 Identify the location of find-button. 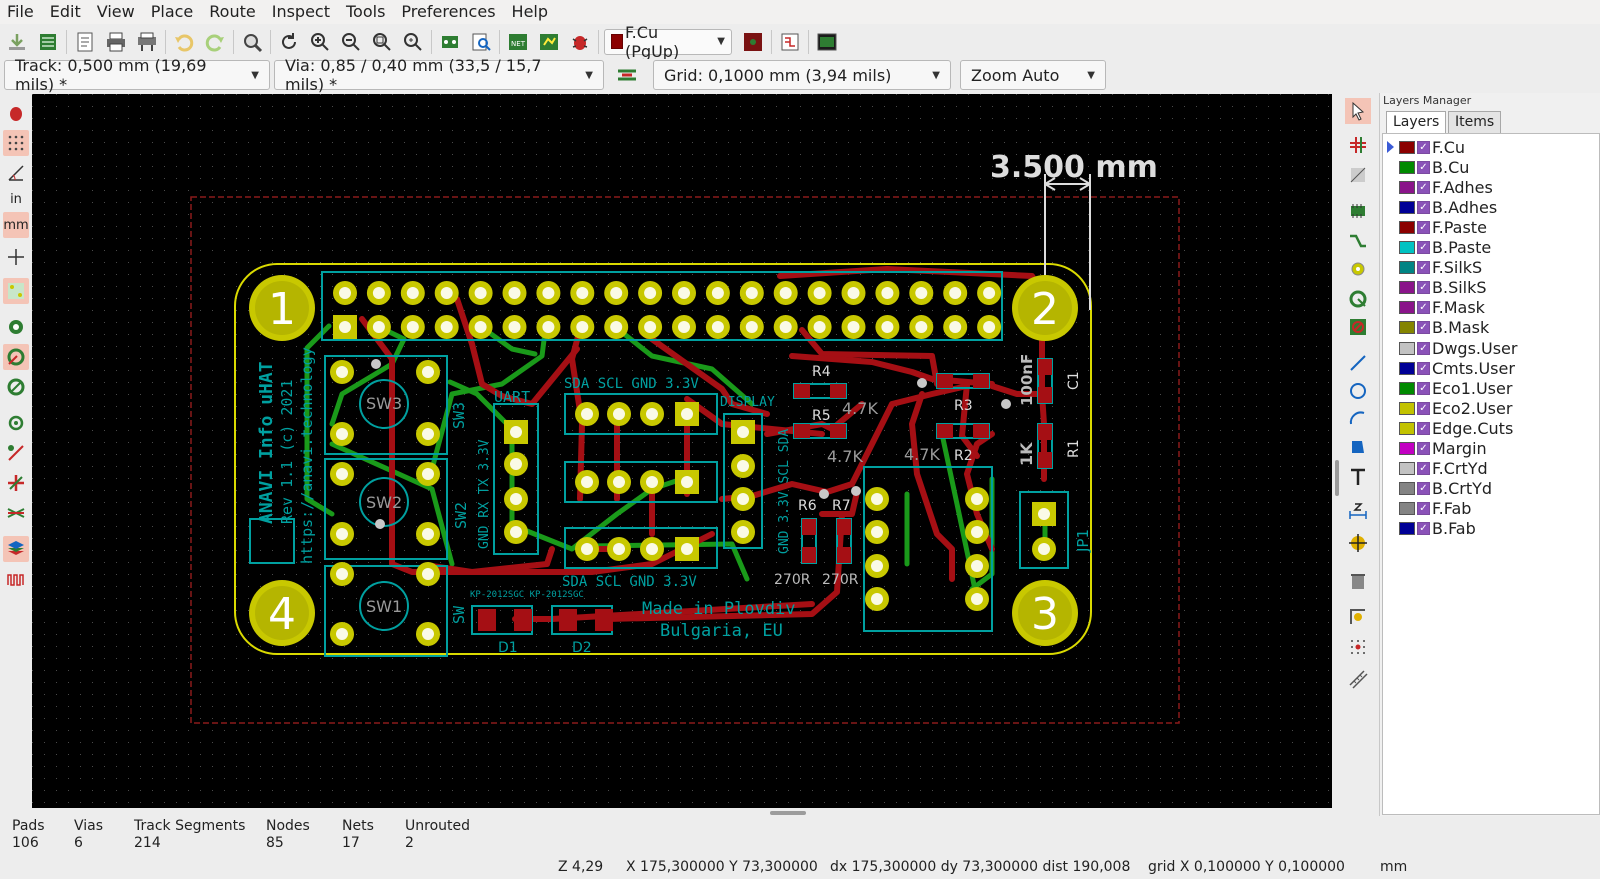
(252, 42).